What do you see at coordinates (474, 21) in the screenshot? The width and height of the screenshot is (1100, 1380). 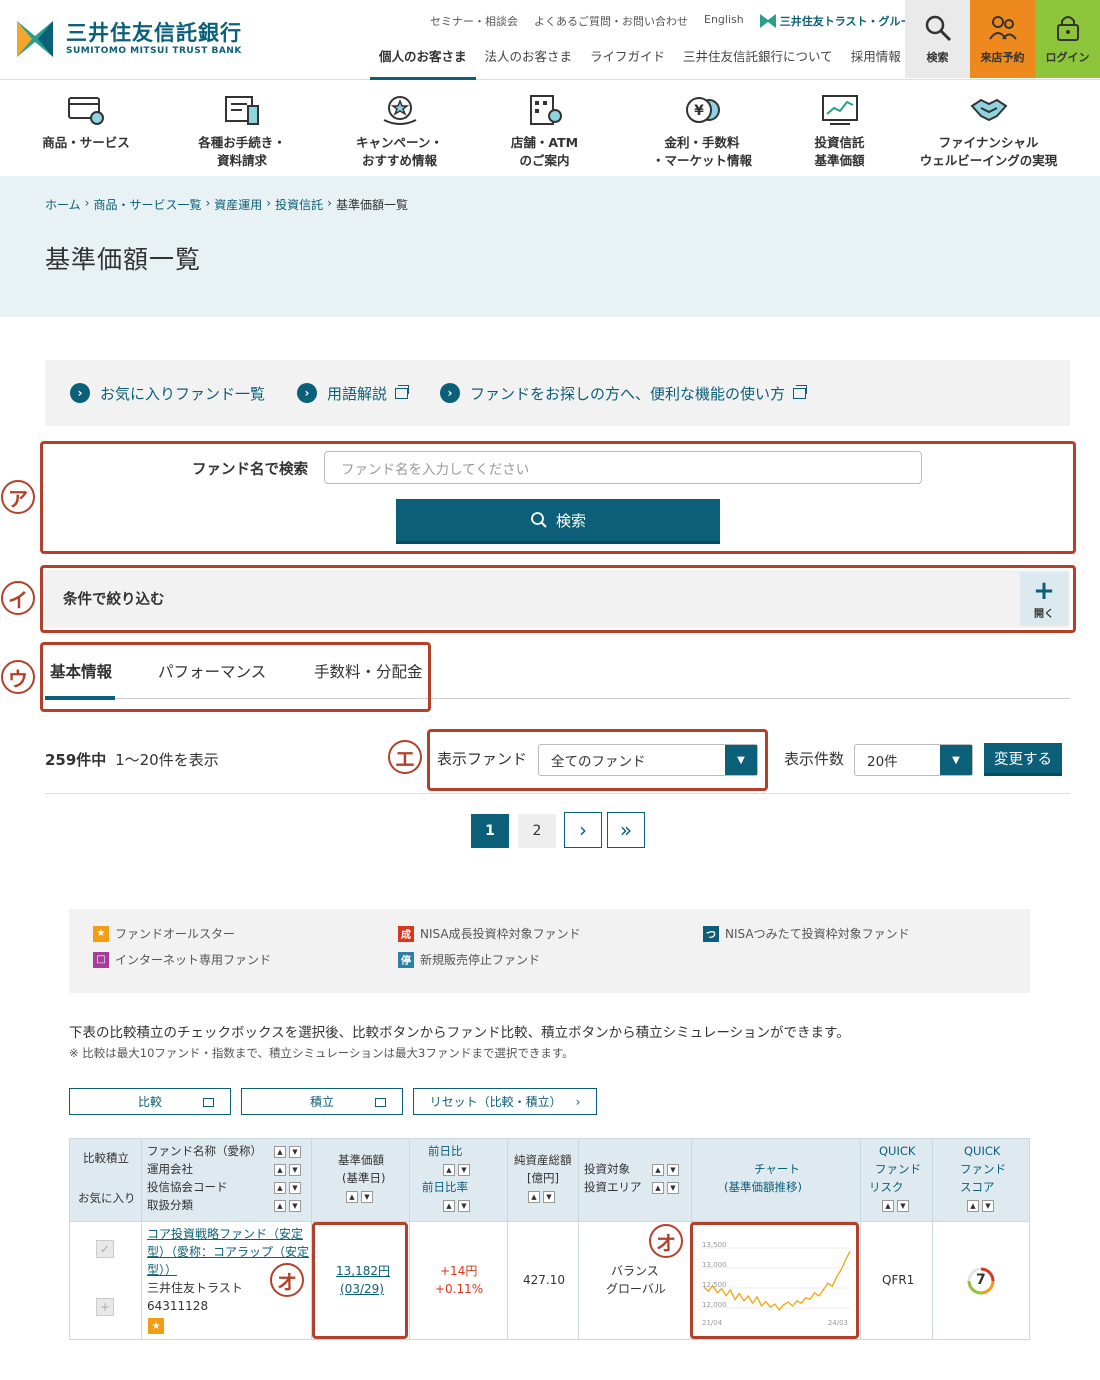 I see `util-link-seminar: セミナー・相談会` at bounding box center [474, 21].